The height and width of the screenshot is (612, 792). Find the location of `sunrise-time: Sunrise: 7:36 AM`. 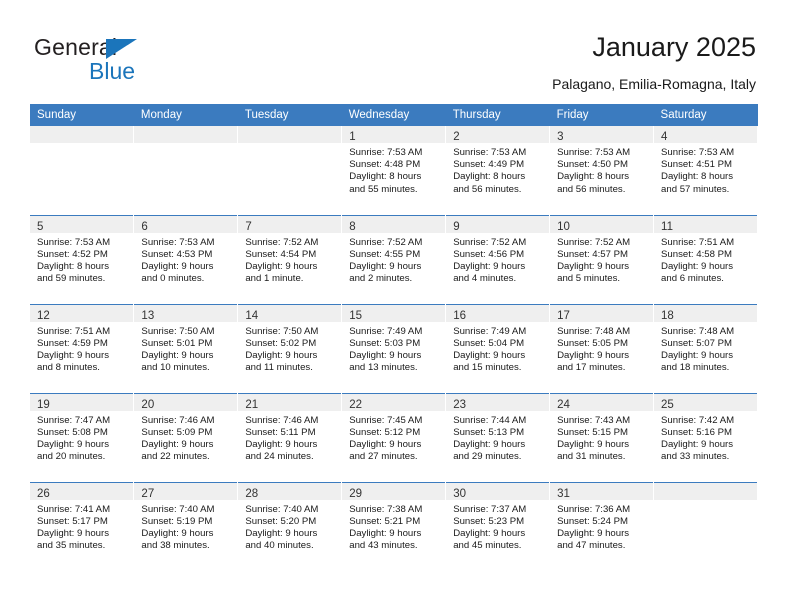

sunrise-time: Sunrise: 7:36 AM is located at coordinates (594, 509).